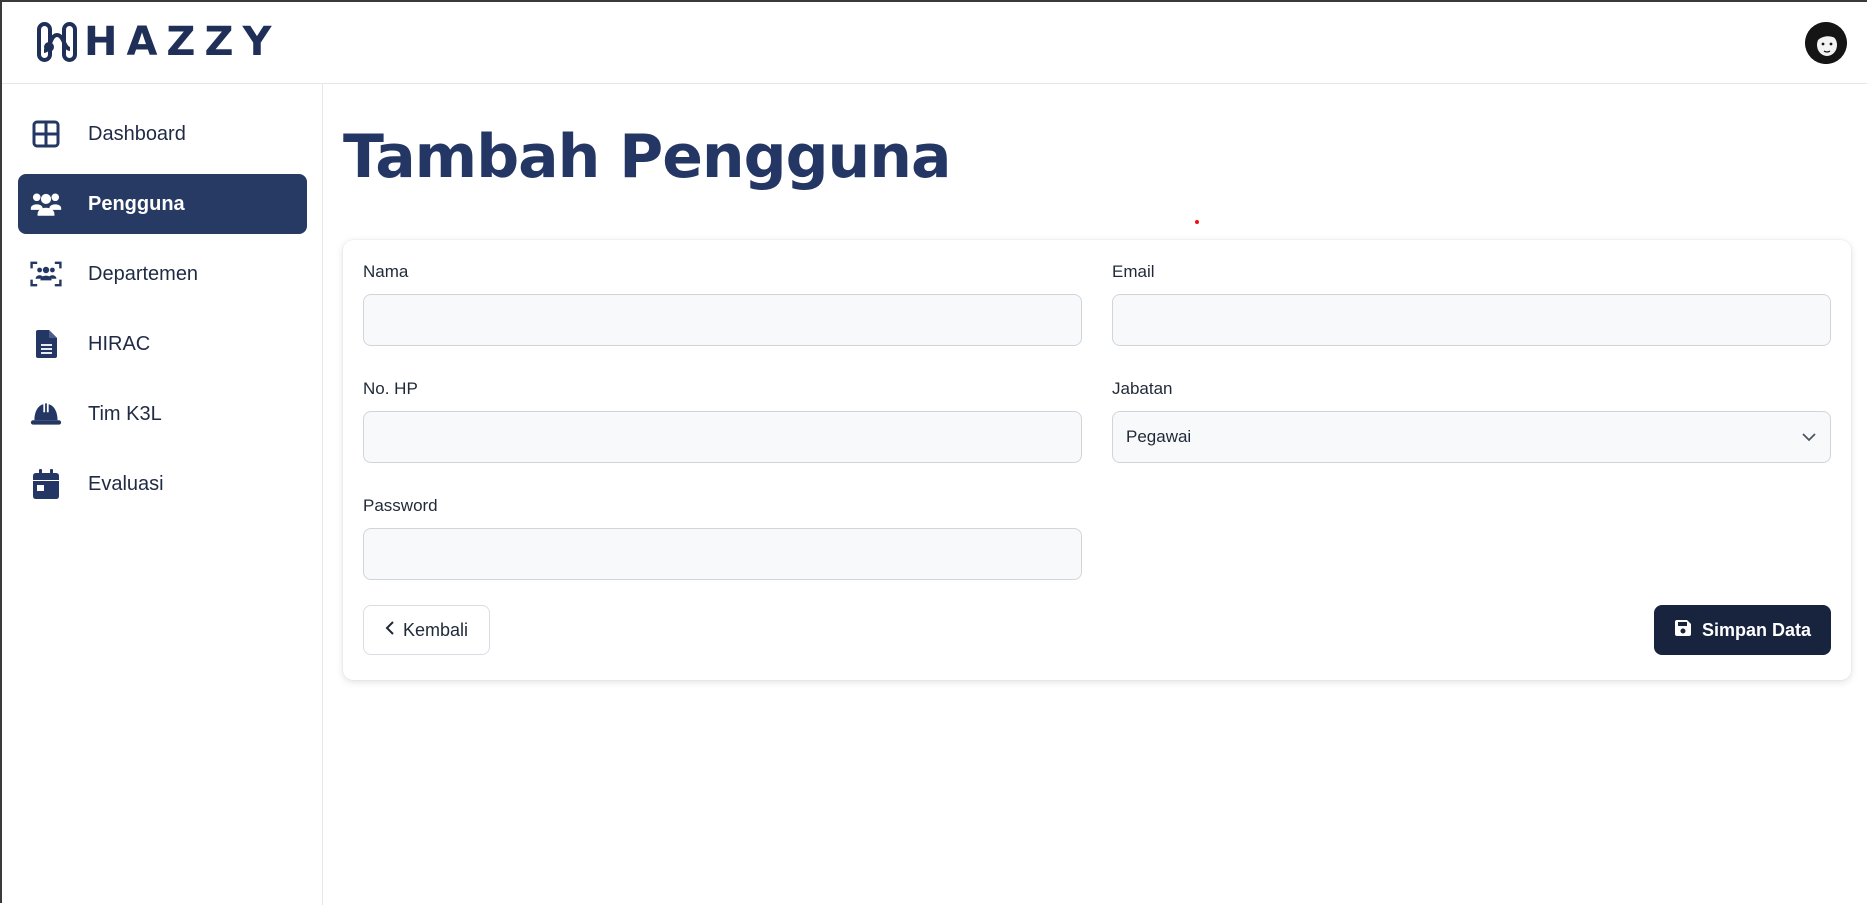  Describe the element at coordinates (46, 204) in the screenshot. I see `users-icon` at that location.